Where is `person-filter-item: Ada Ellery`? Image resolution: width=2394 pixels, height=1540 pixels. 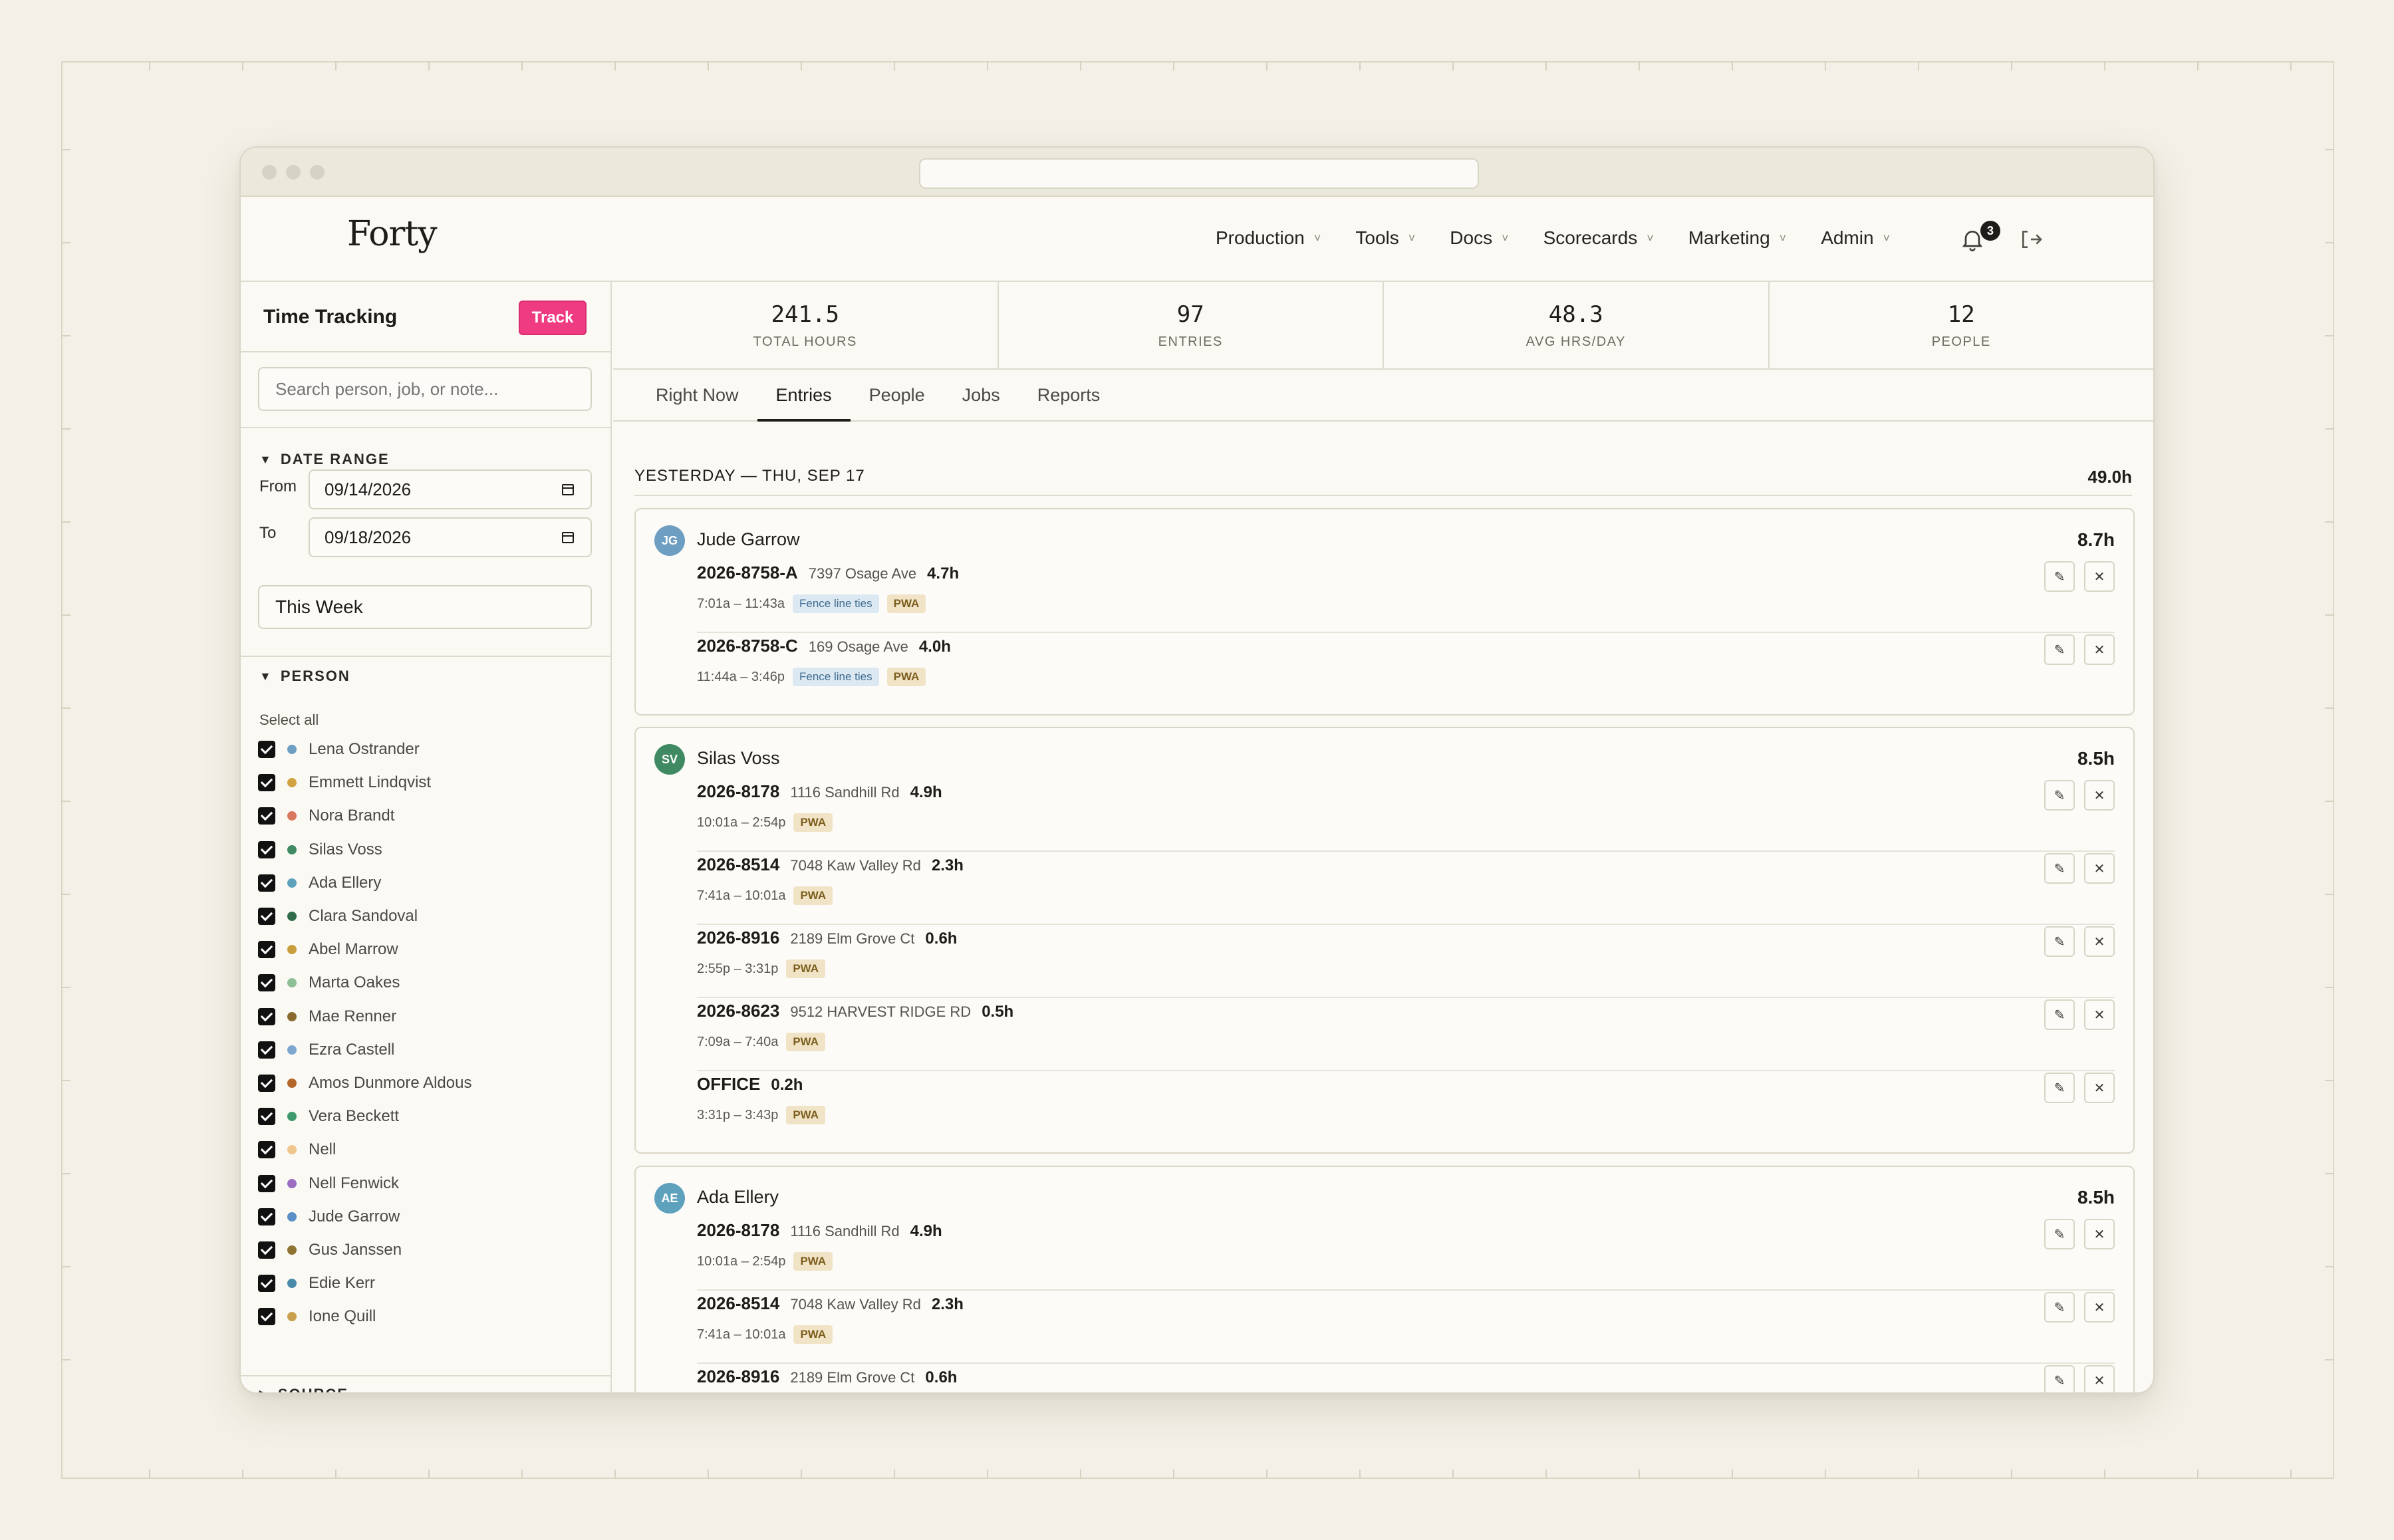
person-filter-item: Ada Ellery is located at coordinates (364, 883).